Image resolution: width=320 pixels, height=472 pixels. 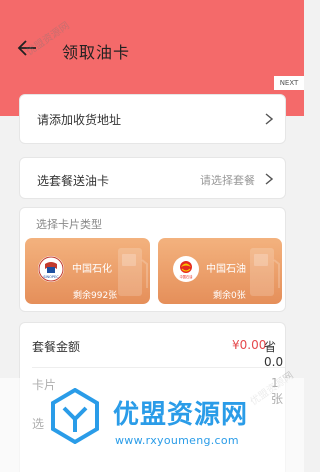 What do you see at coordinates (186, 269) in the screenshot?
I see `petrochina-logo: 中国石油` at bounding box center [186, 269].